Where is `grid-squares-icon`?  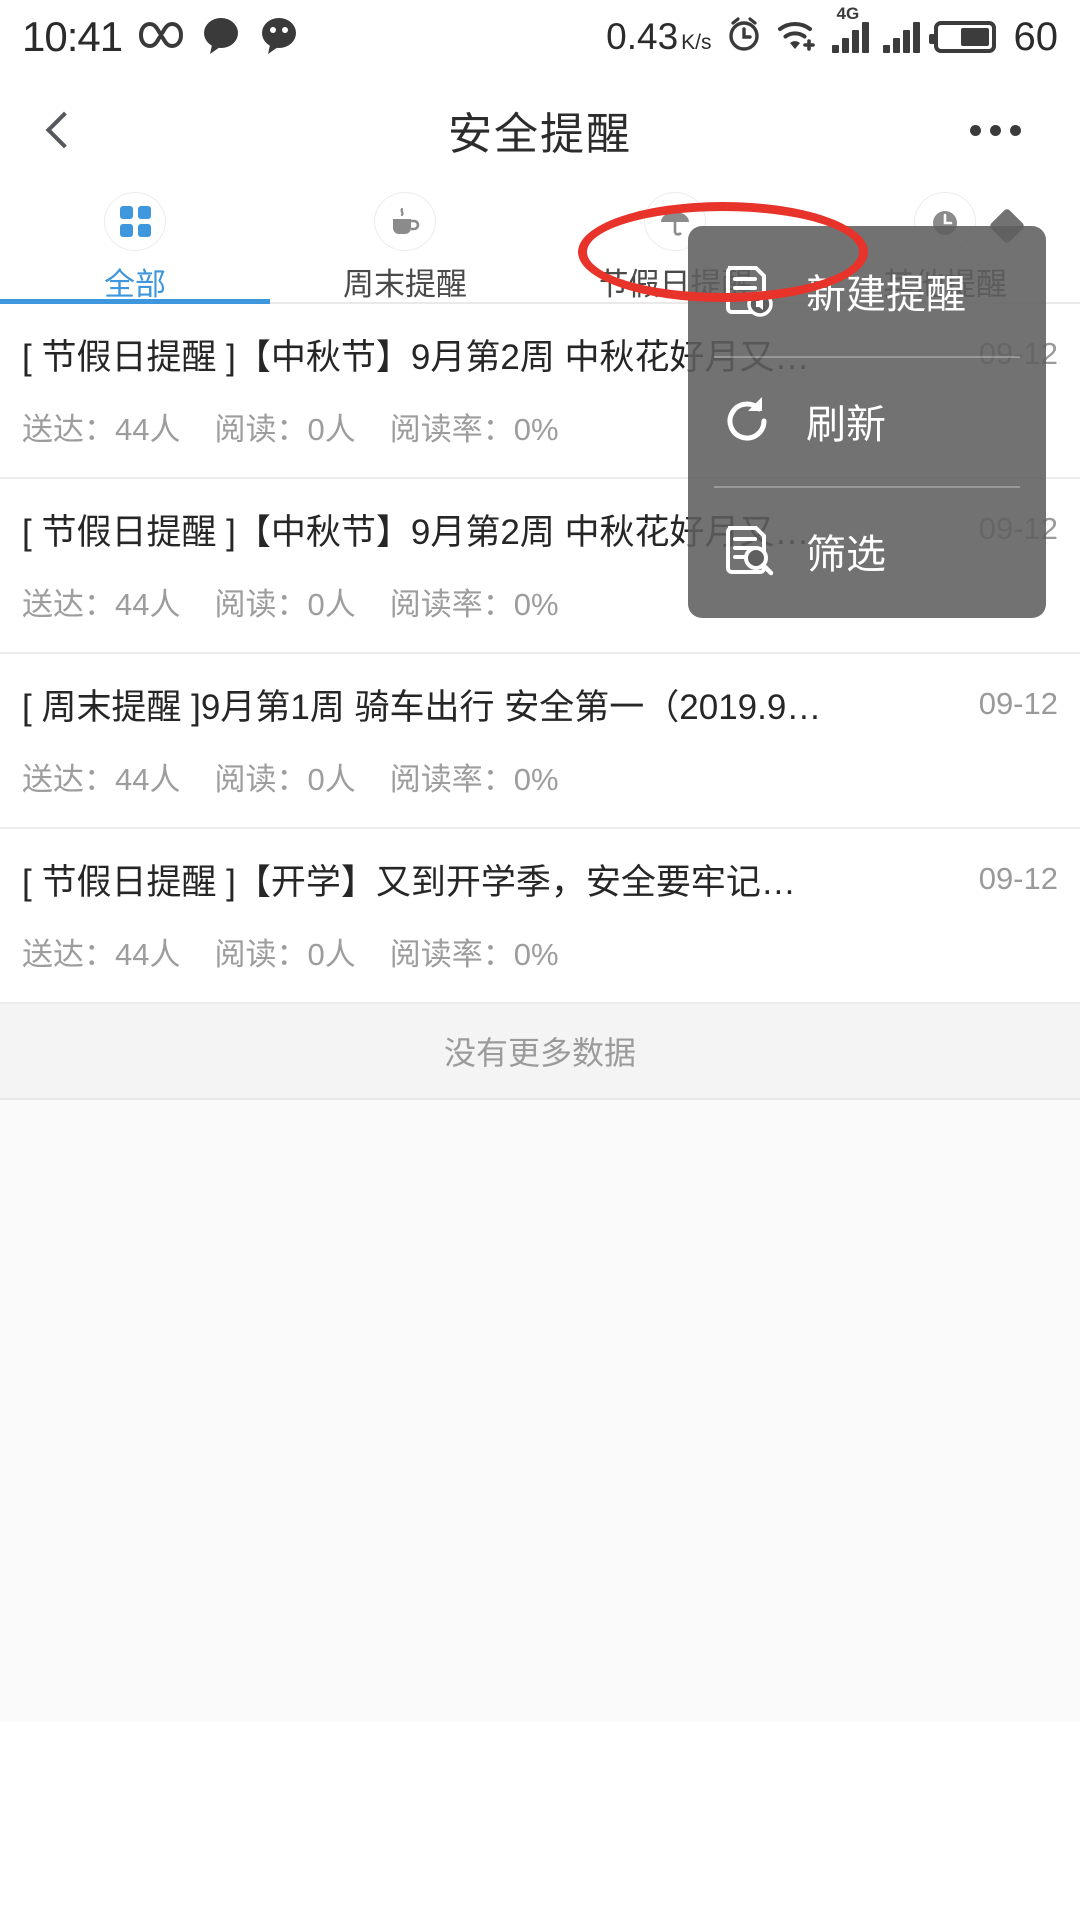
grid-squares-icon is located at coordinates (135, 221).